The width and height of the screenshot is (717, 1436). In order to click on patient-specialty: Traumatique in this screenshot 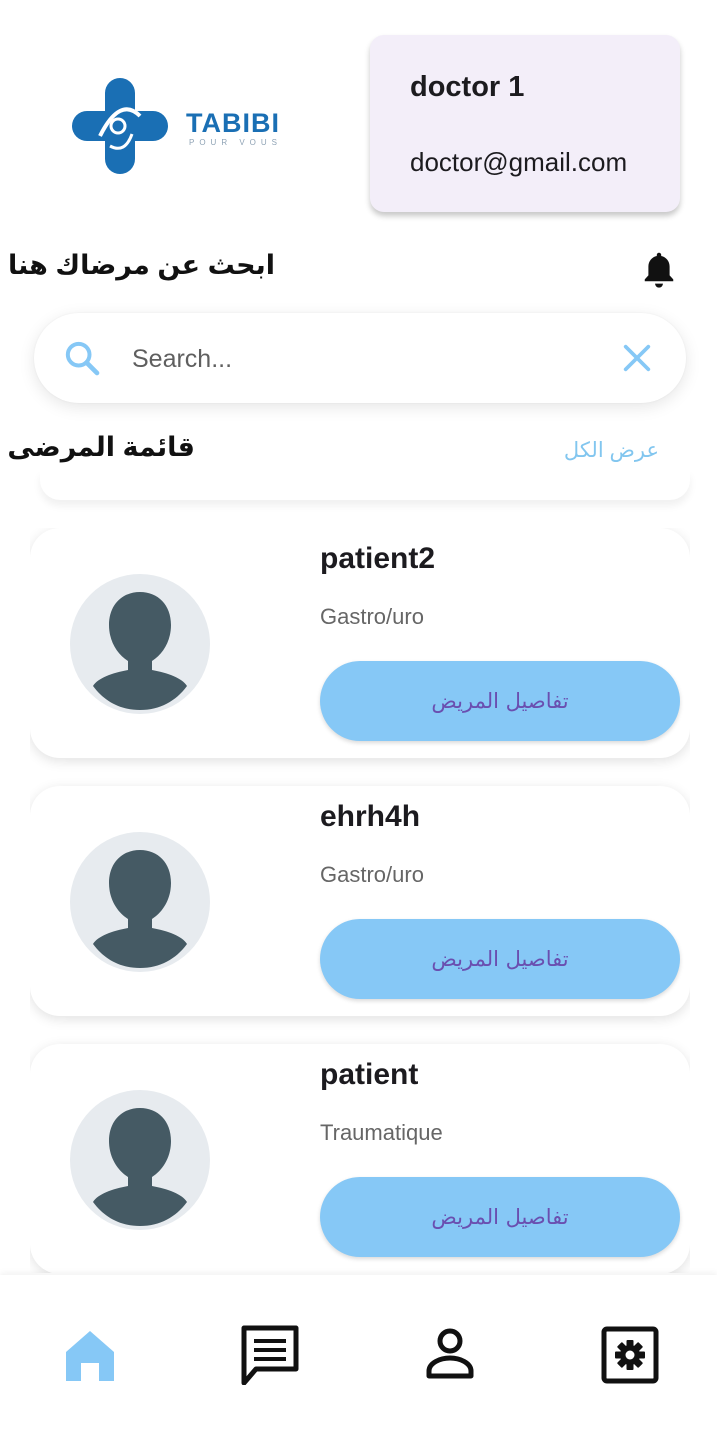, I will do `click(381, 1132)`.